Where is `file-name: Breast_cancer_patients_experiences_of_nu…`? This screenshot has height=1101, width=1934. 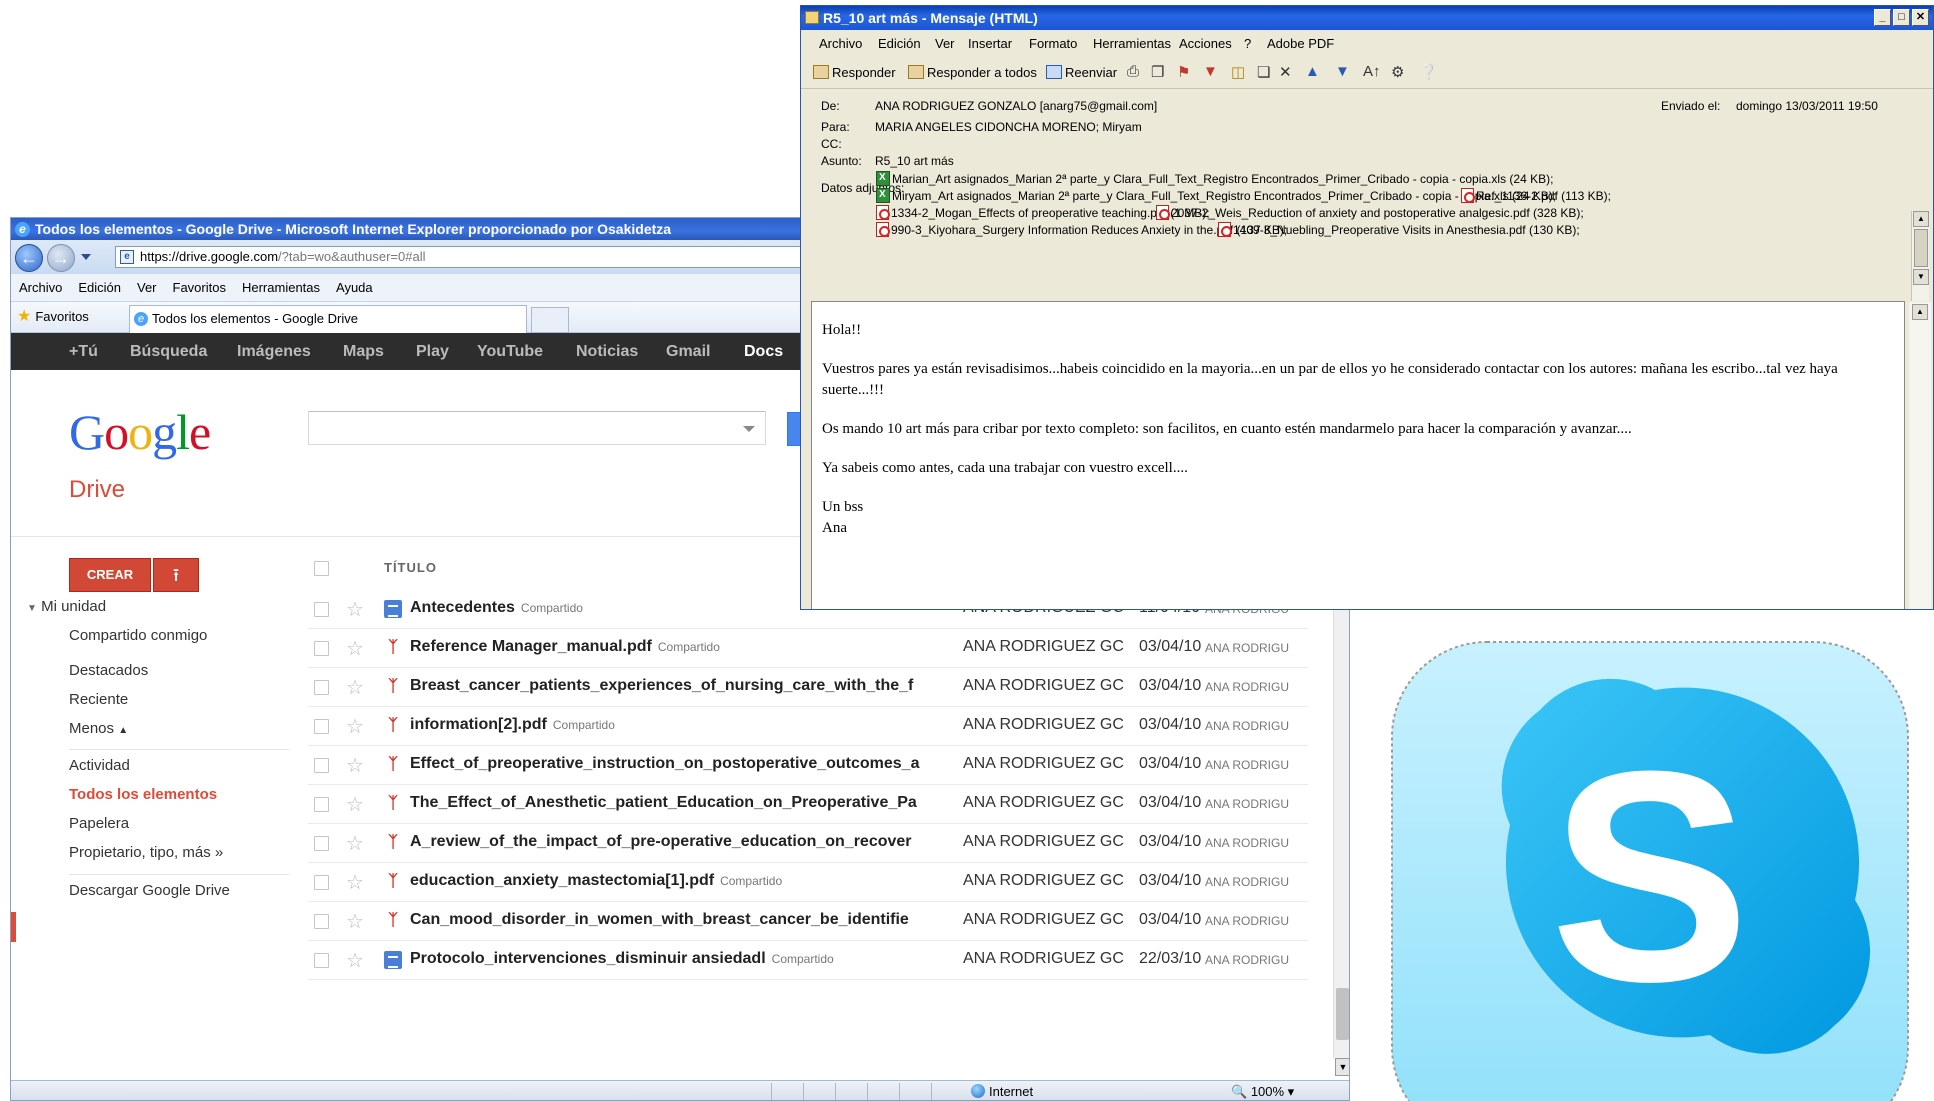
file-name: Breast_cancer_patients_experiences_of_nu… is located at coordinates (680, 686).